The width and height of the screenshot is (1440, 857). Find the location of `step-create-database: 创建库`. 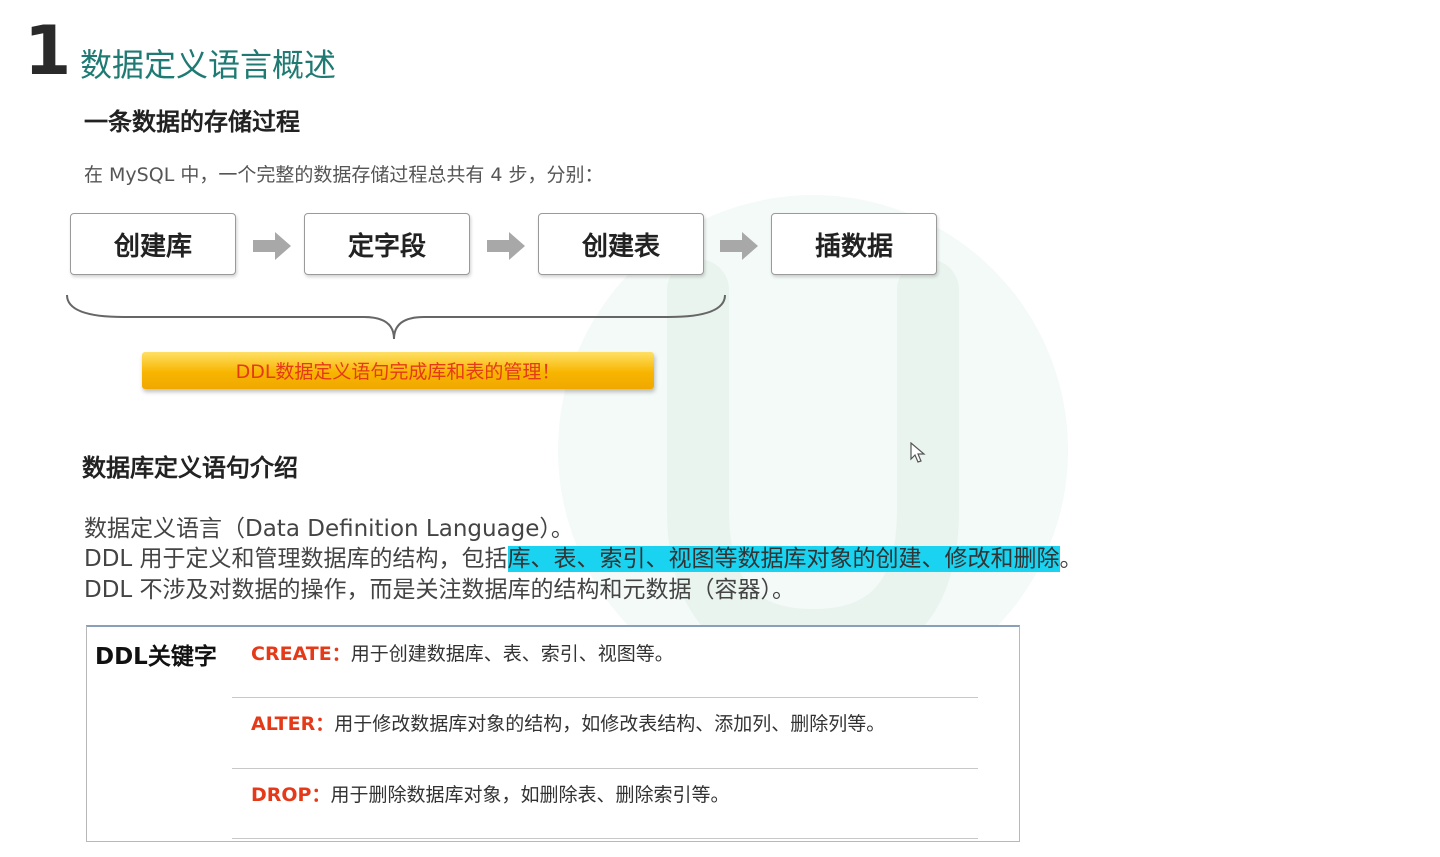

step-create-database: 创建库 is located at coordinates (153, 244).